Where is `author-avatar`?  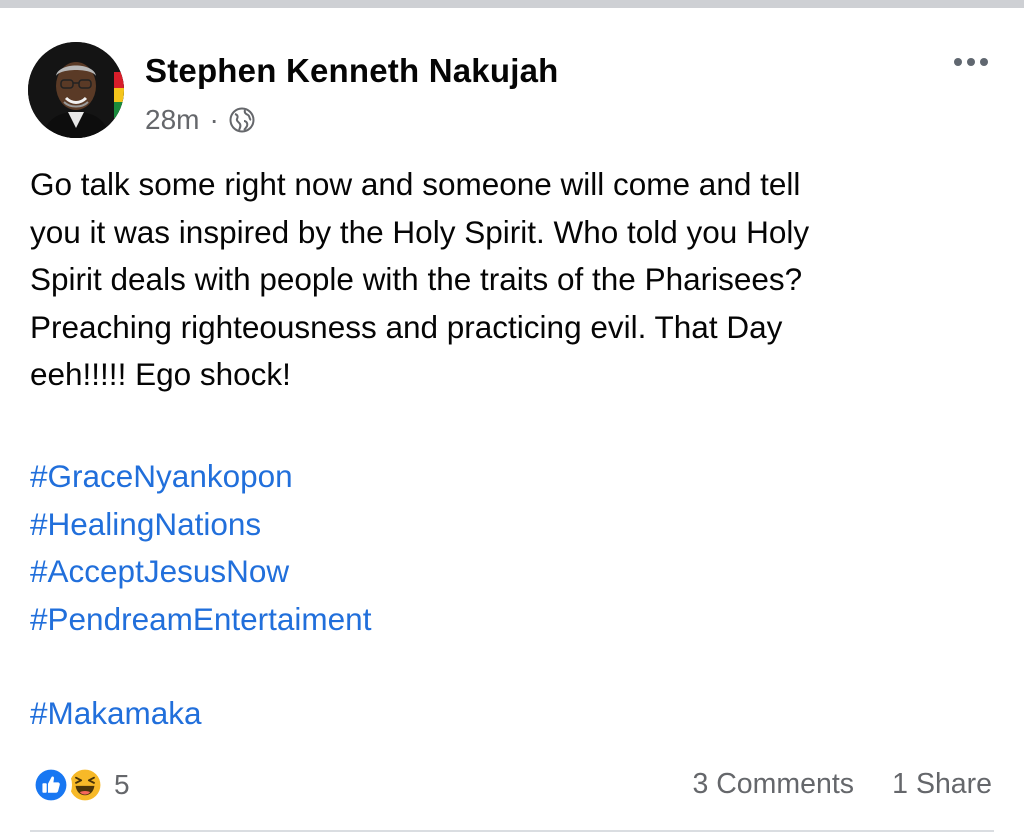
author-avatar is located at coordinates (76, 90).